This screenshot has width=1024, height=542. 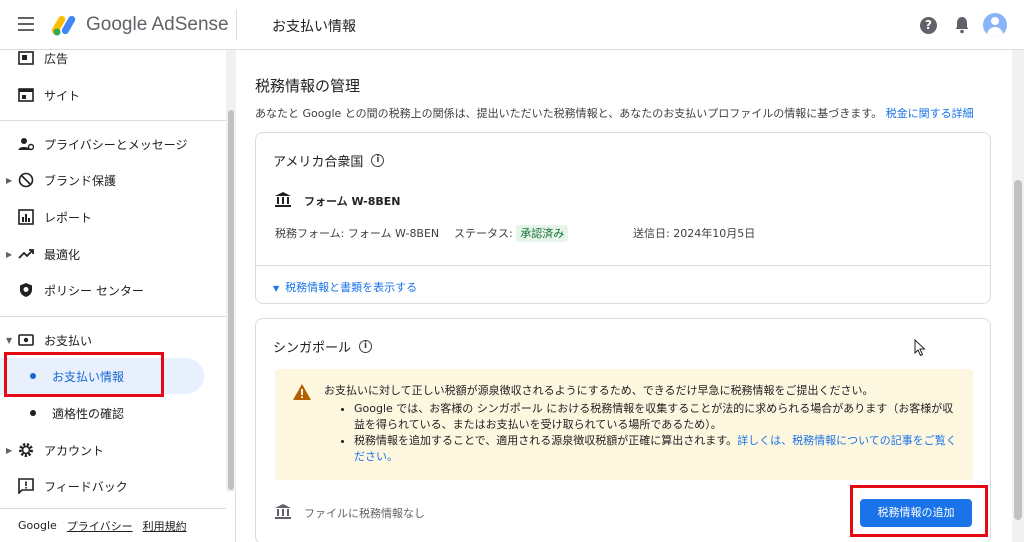 I want to click on sidebar-item-label: 広告, so click(x=56, y=58).